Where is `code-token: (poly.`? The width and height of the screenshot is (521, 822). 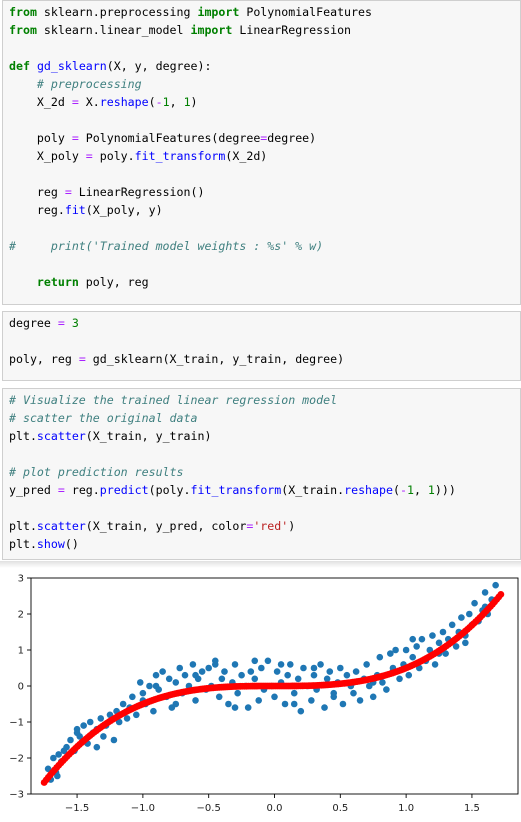
code-token: (poly. is located at coordinates (169, 490).